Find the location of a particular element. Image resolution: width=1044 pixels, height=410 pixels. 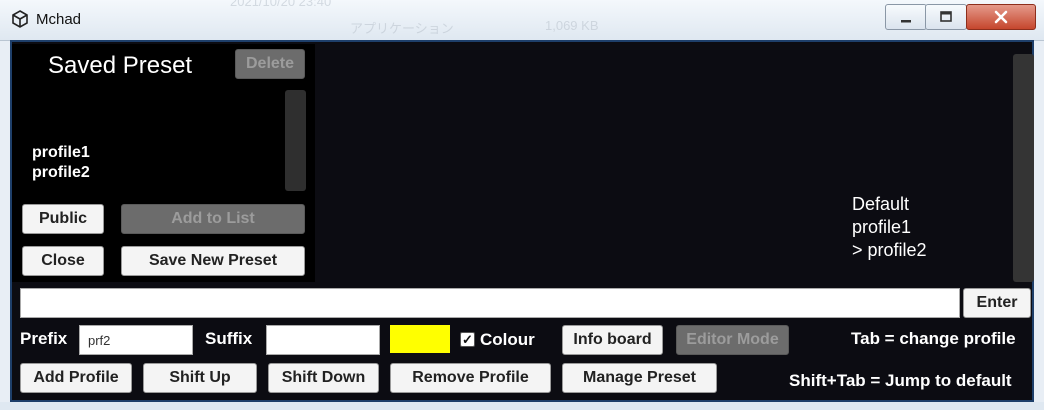

maximize-icon is located at coordinates (946, 16).